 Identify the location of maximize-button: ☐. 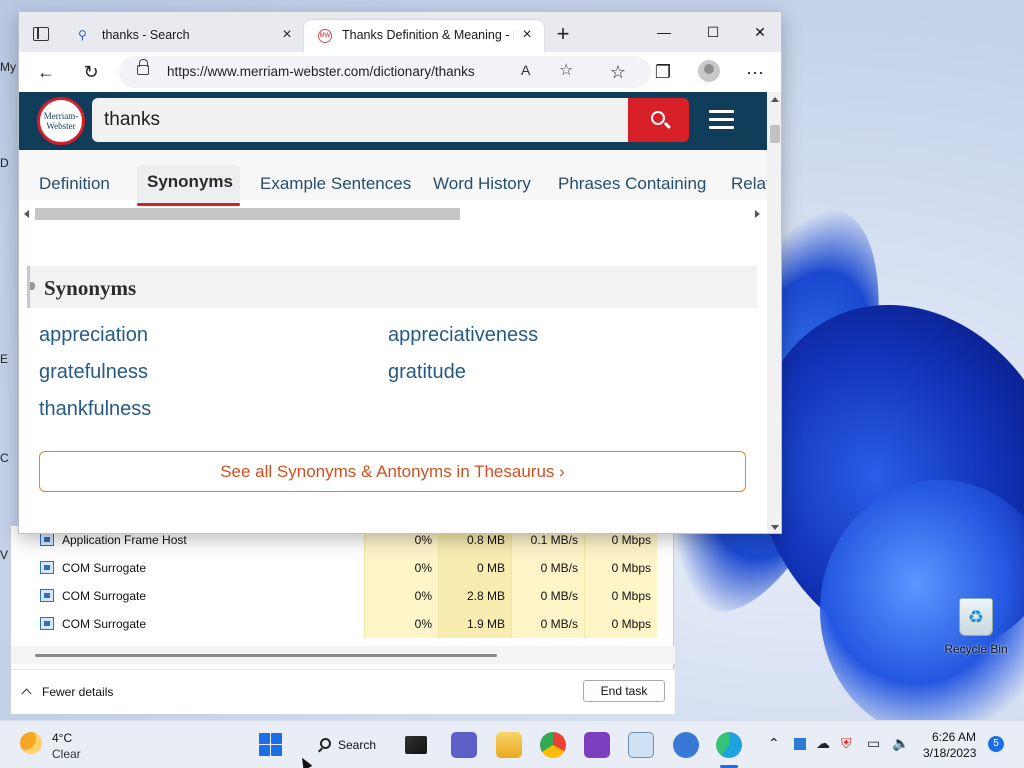
(713, 33).